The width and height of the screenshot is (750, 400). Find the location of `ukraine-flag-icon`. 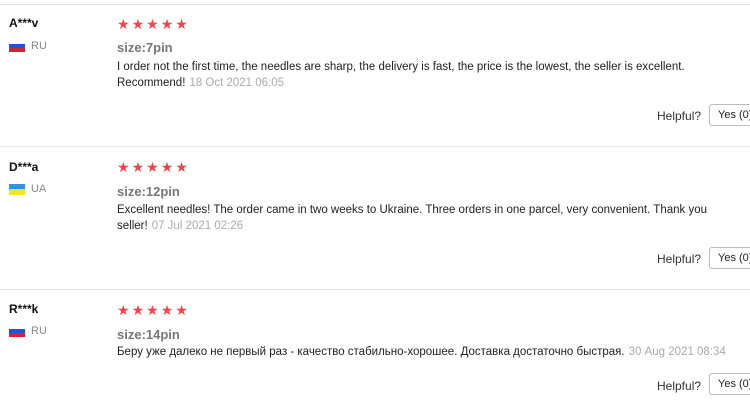

ukraine-flag-icon is located at coordinates (17, 189).